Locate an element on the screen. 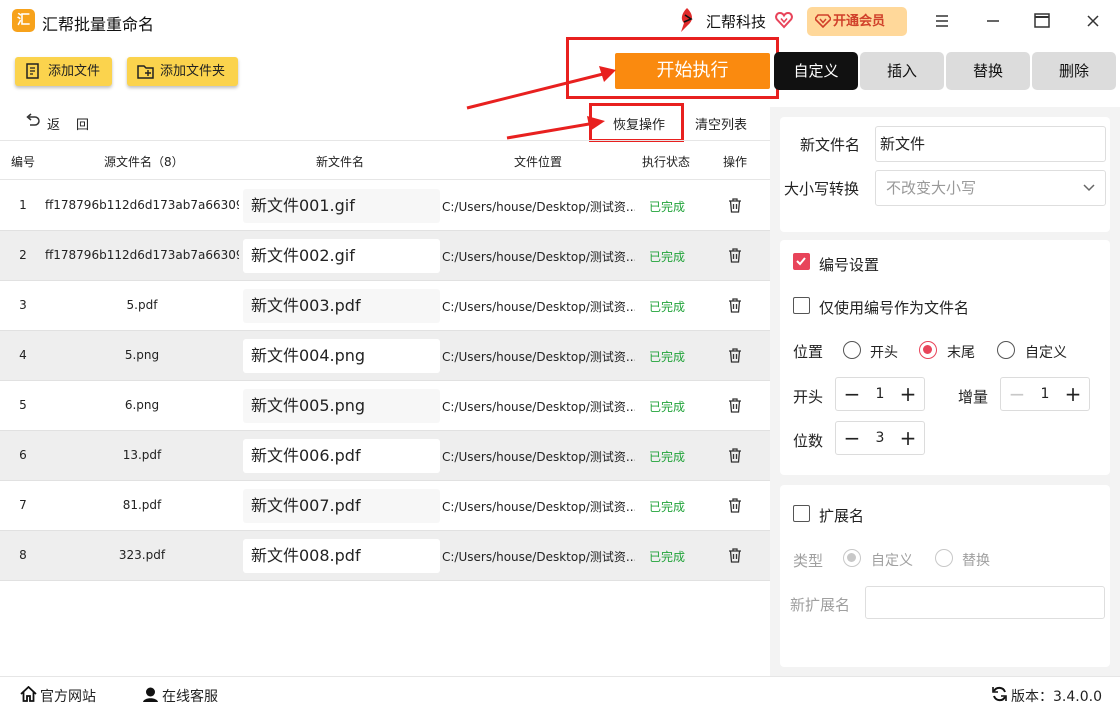 The width and height of the screenshot is (1120, 710). maximize-icon is located at coordinates (1042, 21).